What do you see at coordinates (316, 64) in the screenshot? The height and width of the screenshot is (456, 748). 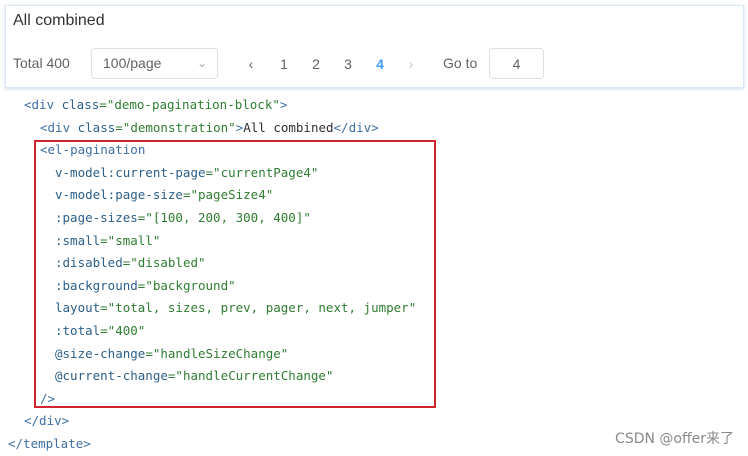 I see `page-2-button: 2` at bounding box center [316, 64].